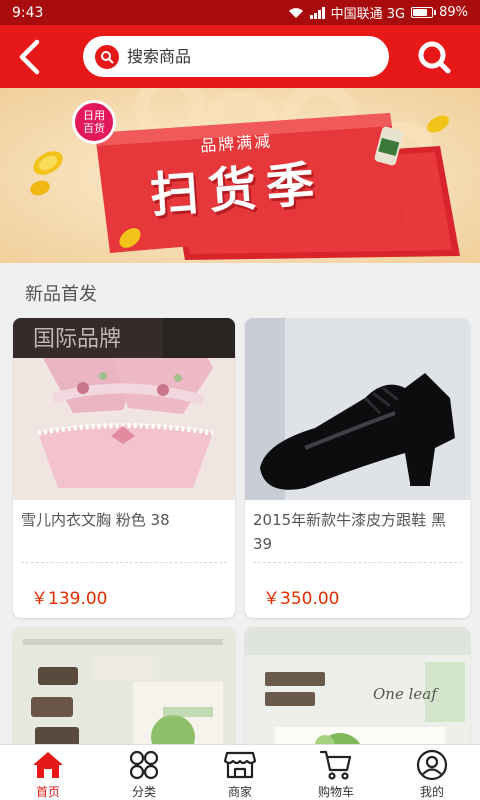  I want to click on tab-home: 首页, so click(48, 772).